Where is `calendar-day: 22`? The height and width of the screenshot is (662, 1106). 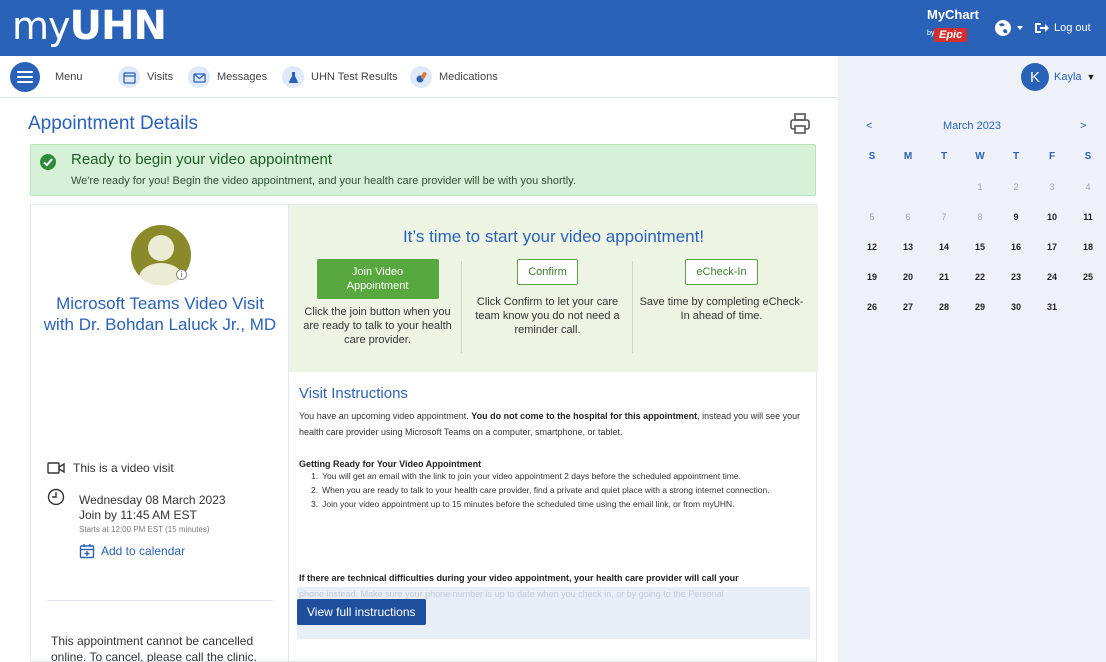
calendar-day: 22 is located at coordinates (980, 277).